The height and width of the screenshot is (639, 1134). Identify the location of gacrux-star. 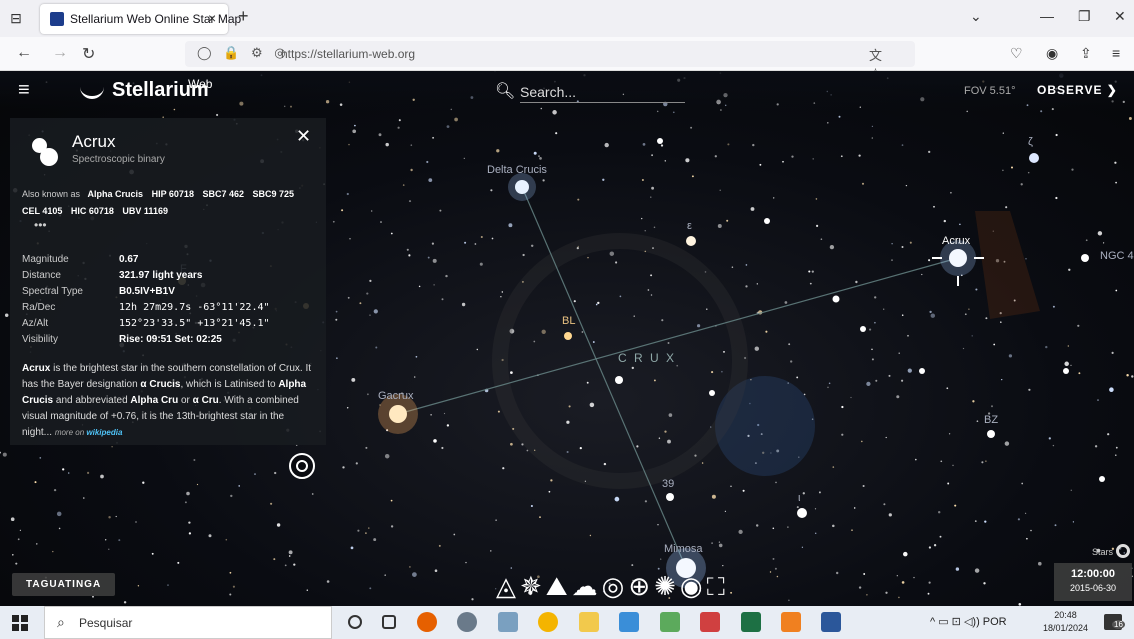
(398, 414).